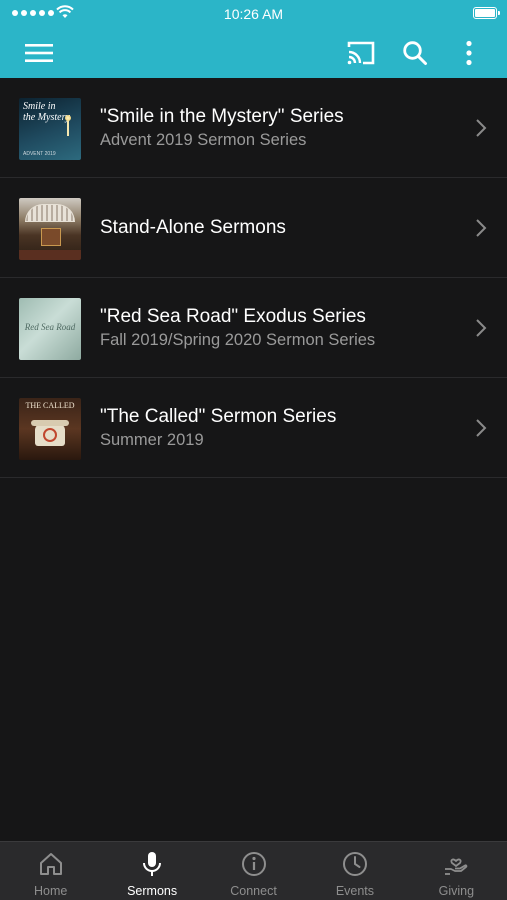  Describe the element at coordinates (354, 864) in the screenshot. I see `clock-icon` at that location.